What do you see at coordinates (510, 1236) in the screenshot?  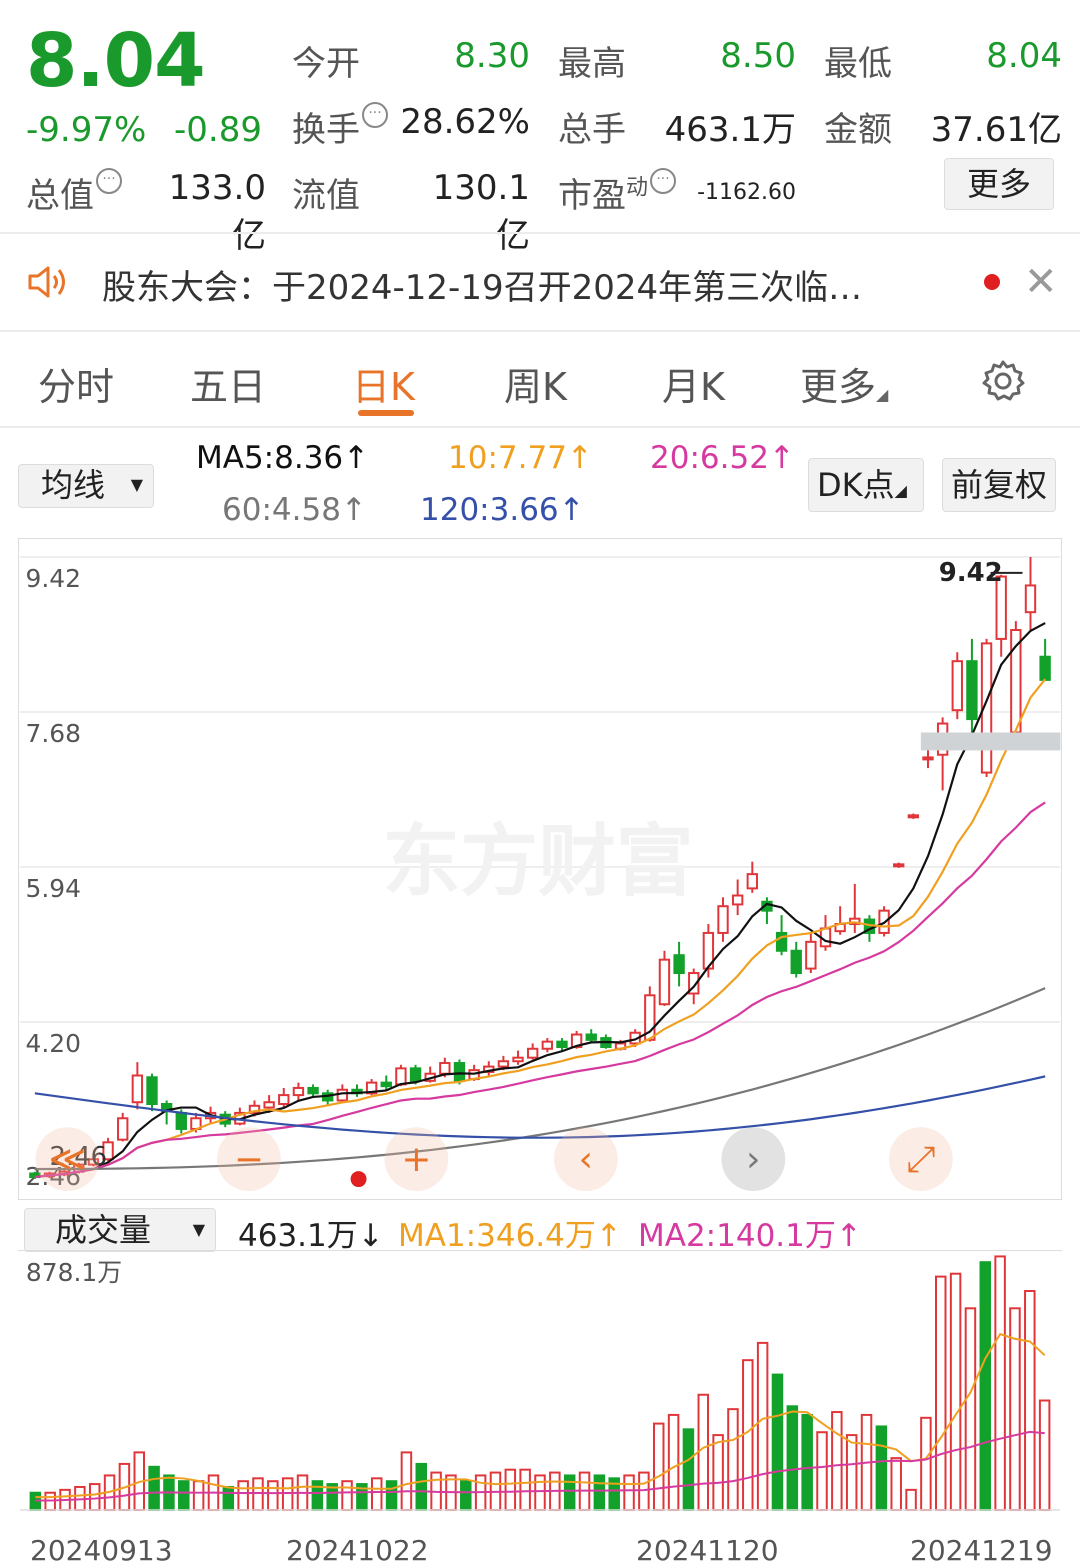 I see `volume-ma1: MA1:346.4万↑` at bounding box center [510, 1236].